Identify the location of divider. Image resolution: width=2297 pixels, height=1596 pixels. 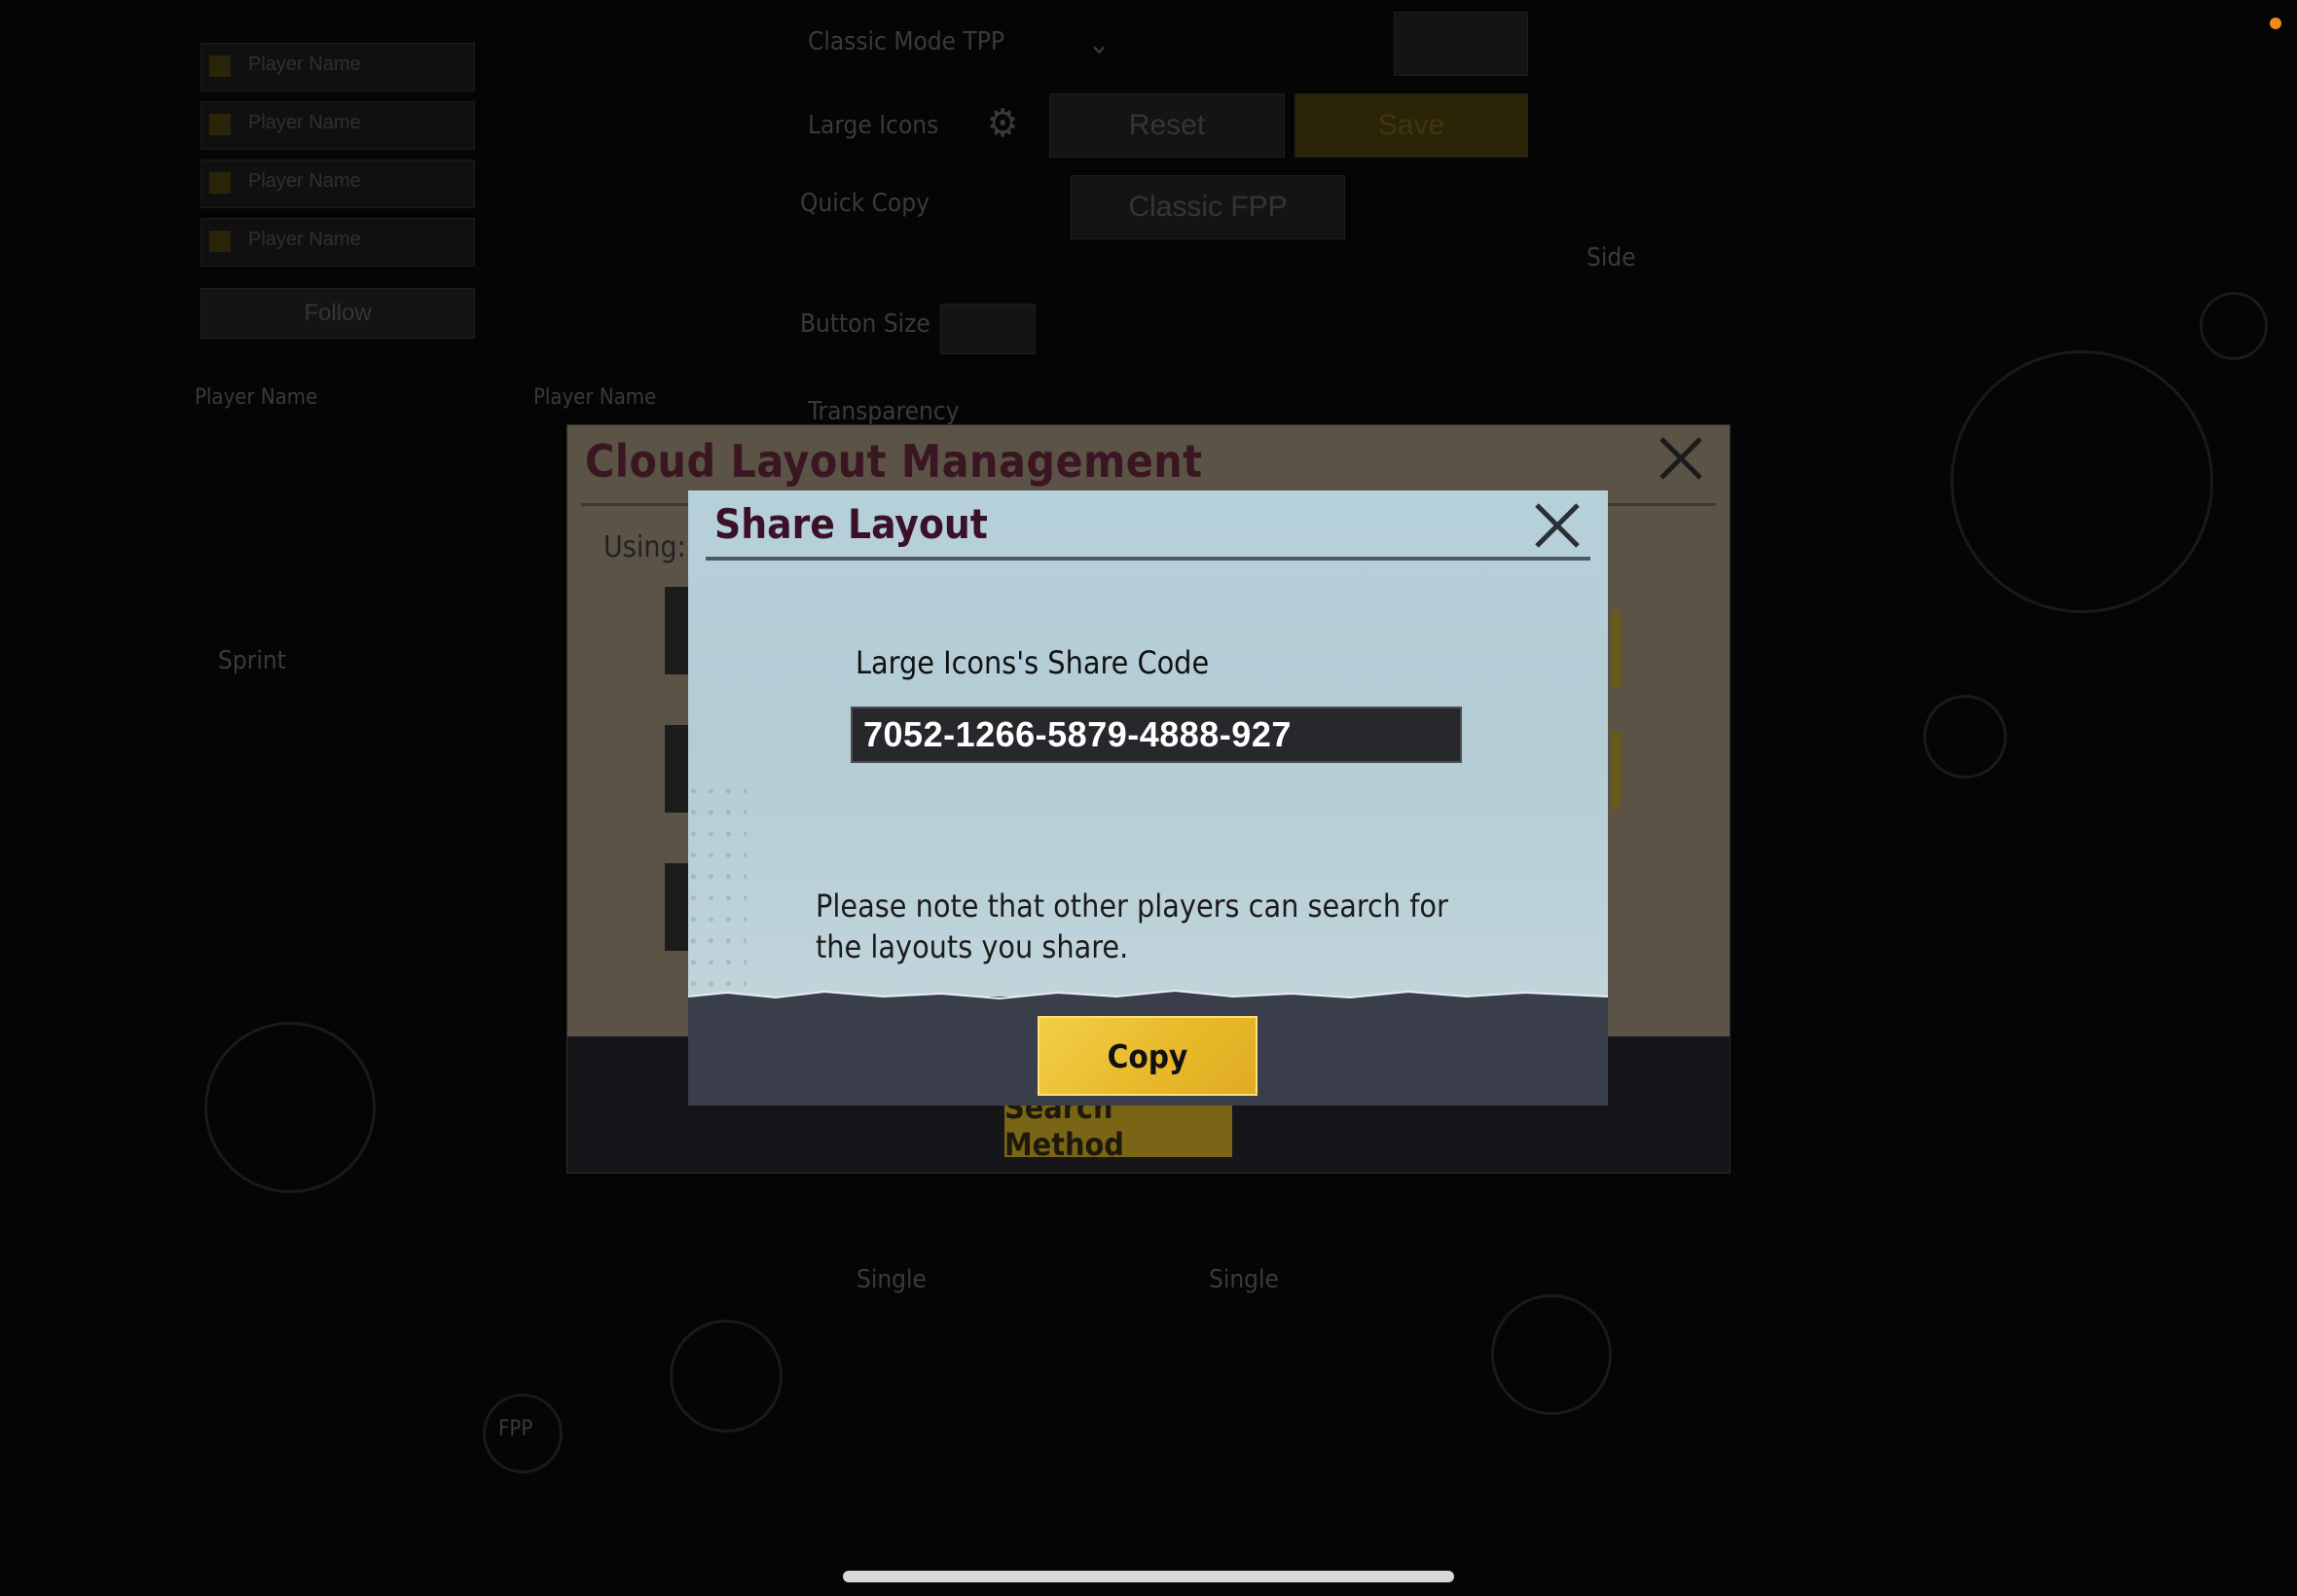
(1148, 559).